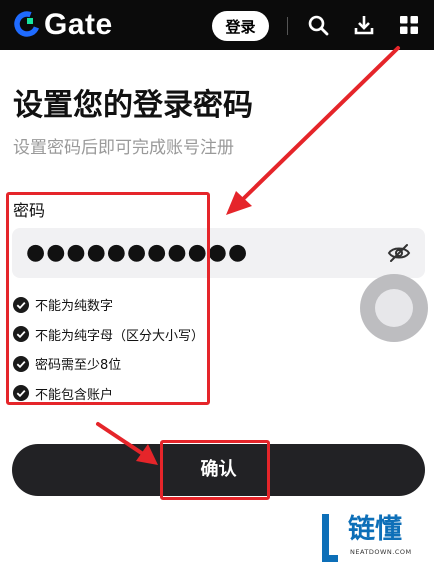 This screenshot has height=569, width=434. What do you see at coordinates (239, 203) in the screenshot?
I see `annotation-arrowhead` at bounding box center [239, 203].